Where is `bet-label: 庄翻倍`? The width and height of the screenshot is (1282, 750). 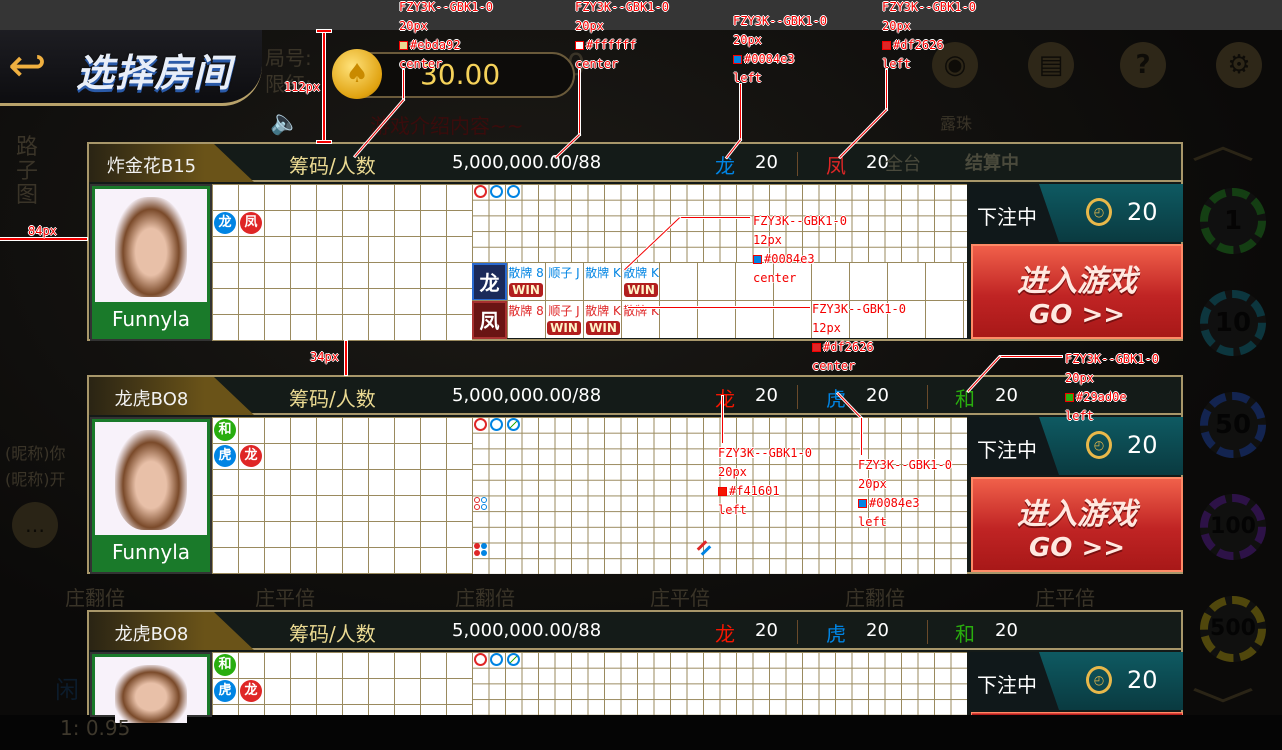 bet-label: 庄翻倍 is located at coordinates (95, 598).